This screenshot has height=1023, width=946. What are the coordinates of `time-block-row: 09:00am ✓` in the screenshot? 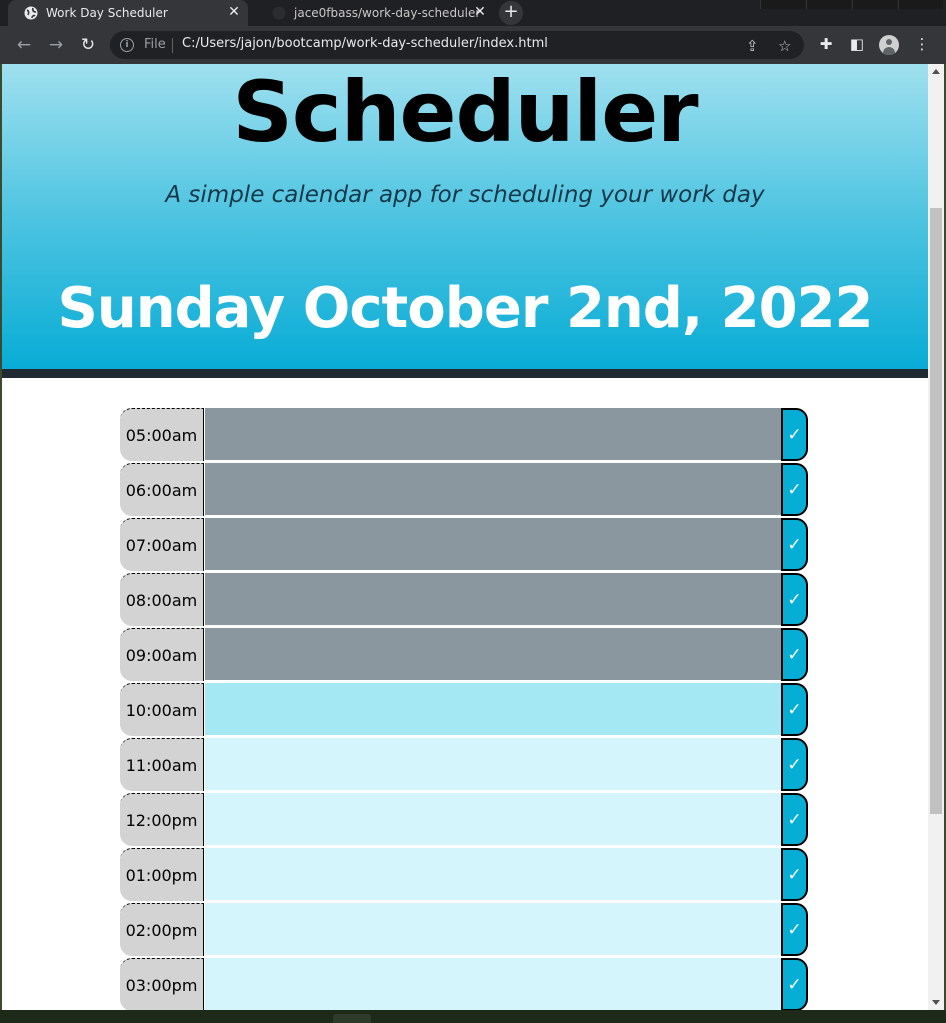 It's located at (465, 654).